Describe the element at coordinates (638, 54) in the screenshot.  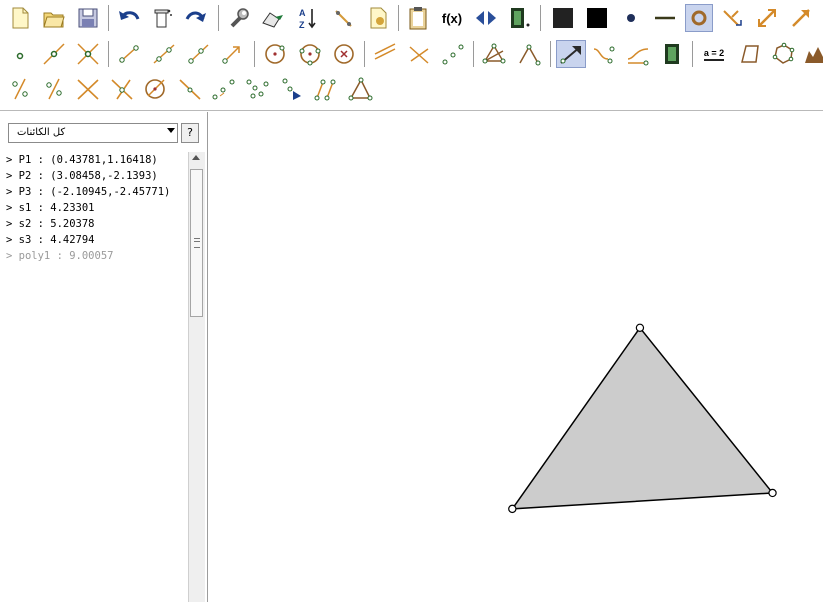
I see `locus-icon` at that location.